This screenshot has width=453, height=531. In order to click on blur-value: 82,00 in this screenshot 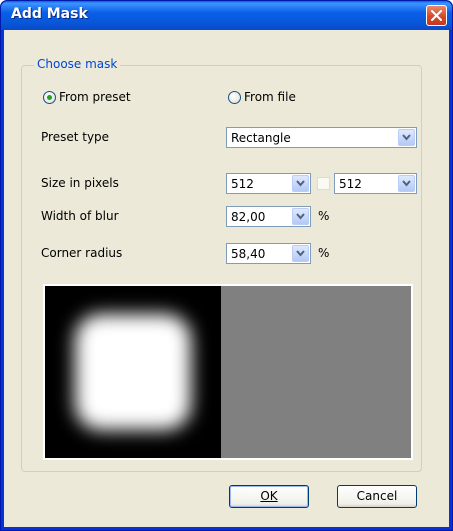, I will do `click(248, 217)`.